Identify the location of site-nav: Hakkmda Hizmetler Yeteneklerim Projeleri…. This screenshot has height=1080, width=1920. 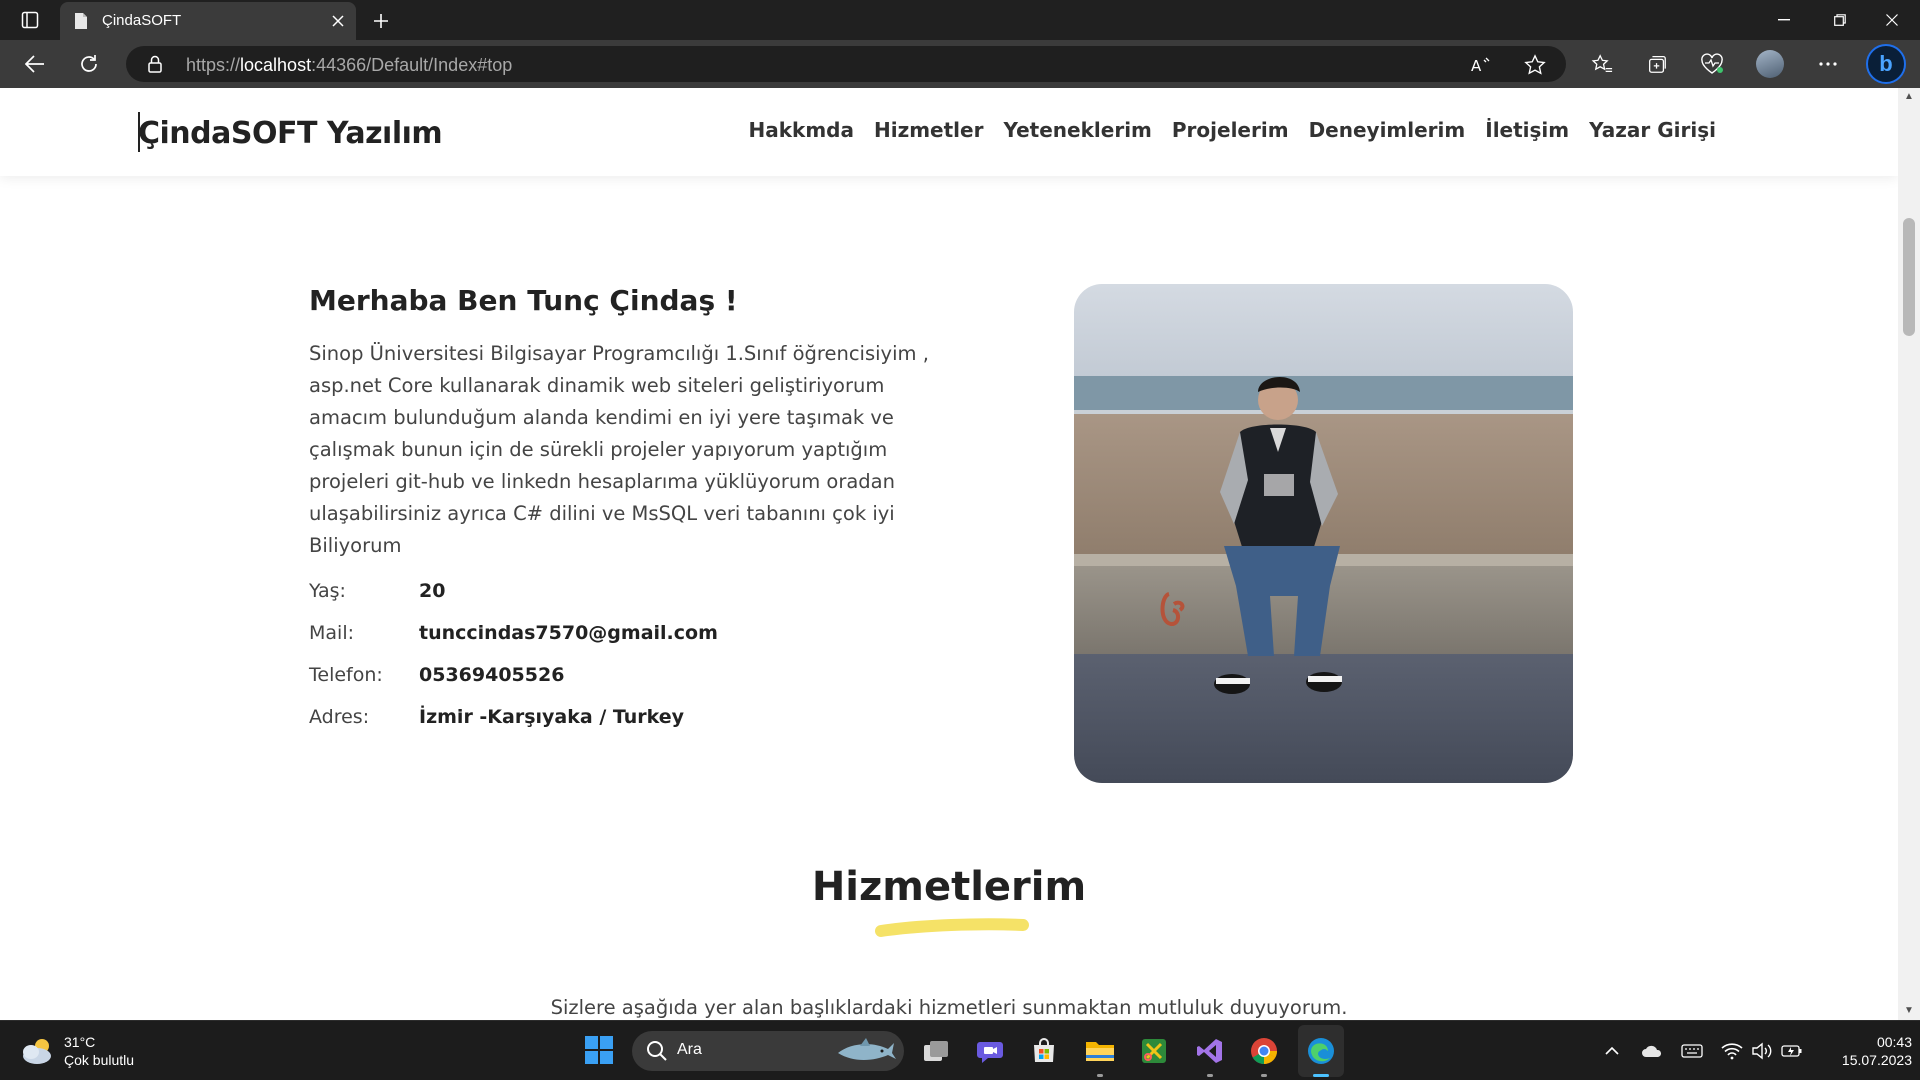
(1232, 130).